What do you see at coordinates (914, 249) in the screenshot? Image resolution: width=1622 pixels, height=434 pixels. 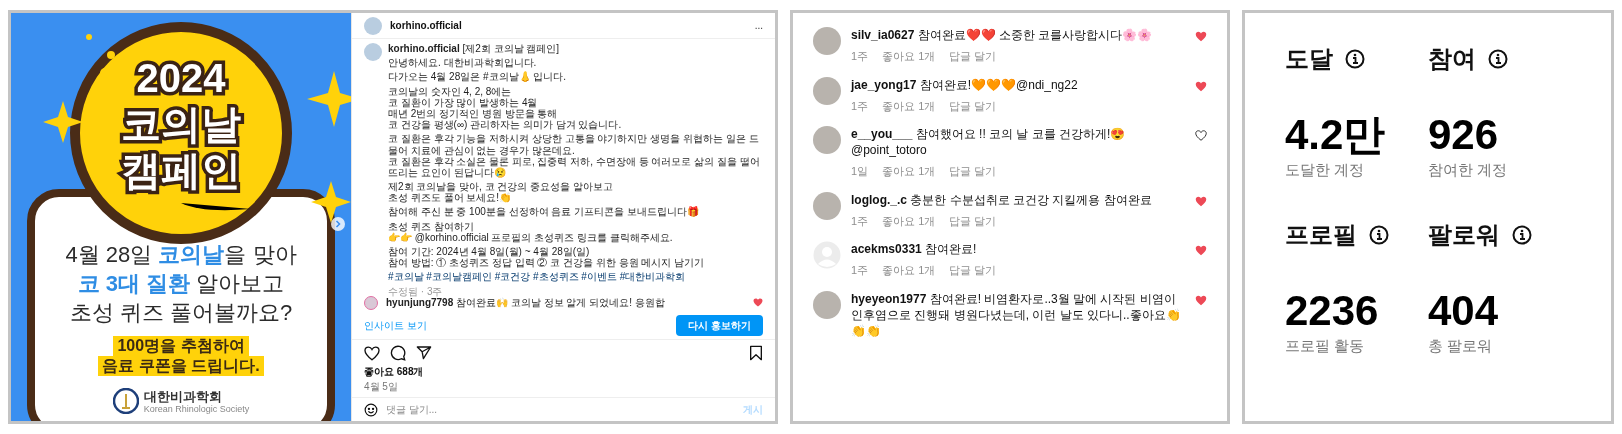 I see `comment-text: acekms0331 참여완료!` at bounding box center [914, 249].